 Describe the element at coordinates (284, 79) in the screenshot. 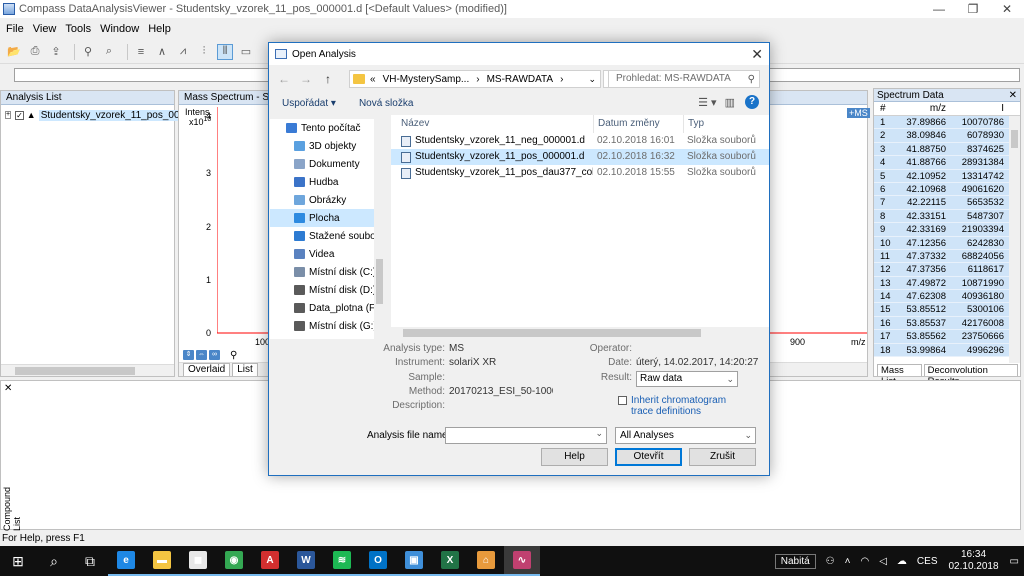

I see `back-icon: ←` at that location.